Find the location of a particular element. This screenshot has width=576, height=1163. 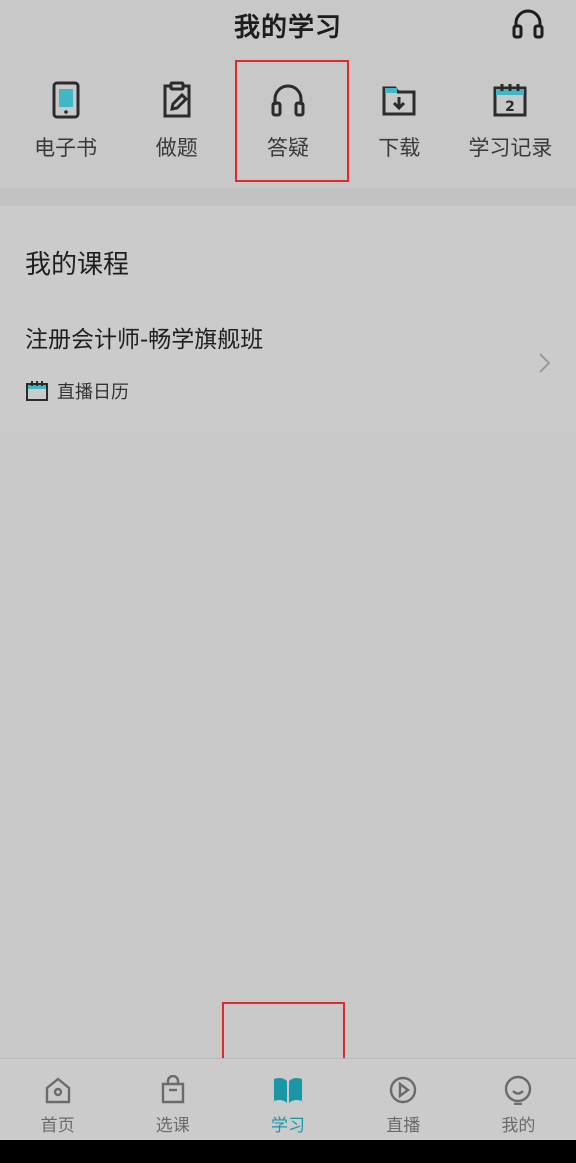

tab-label: 首页 is located at coordinates (57, 1126).